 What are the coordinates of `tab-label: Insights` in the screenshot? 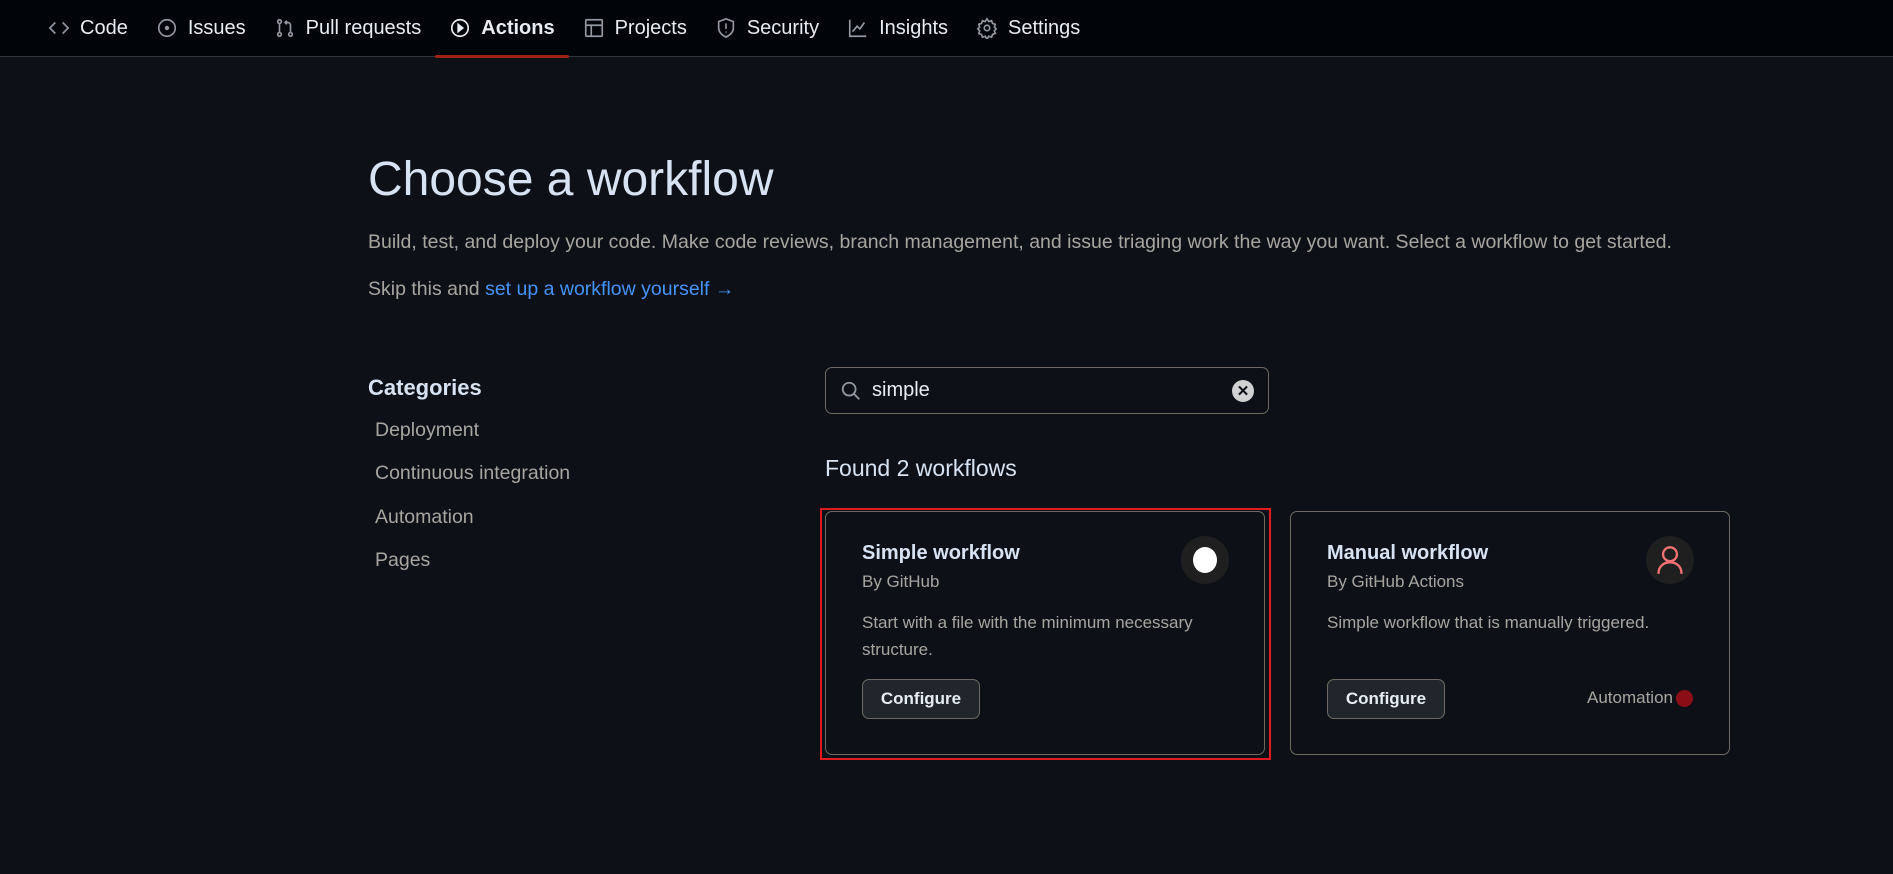 It's located at (914, 27).